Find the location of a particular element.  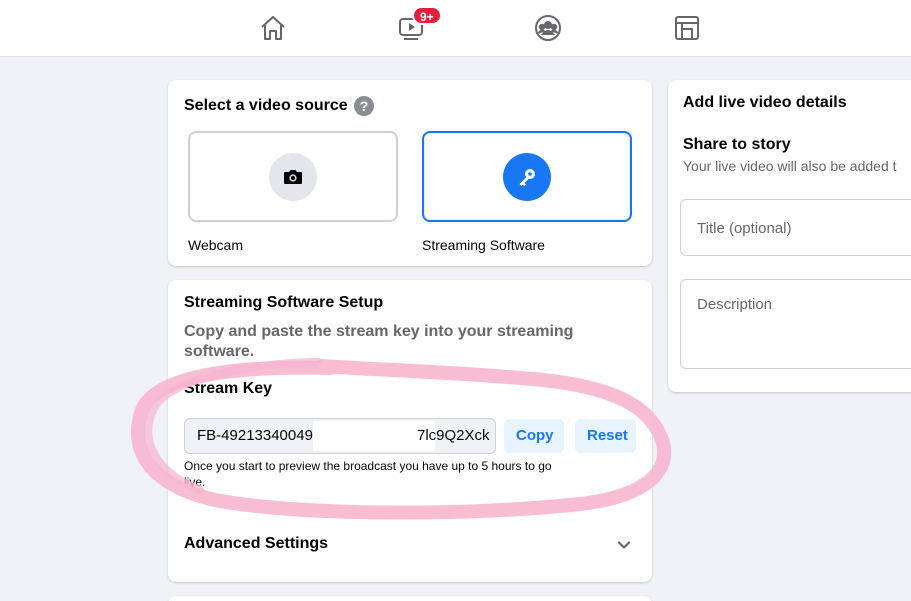

top-navigation-bar: 9+ is located at coordinates (455, 28).